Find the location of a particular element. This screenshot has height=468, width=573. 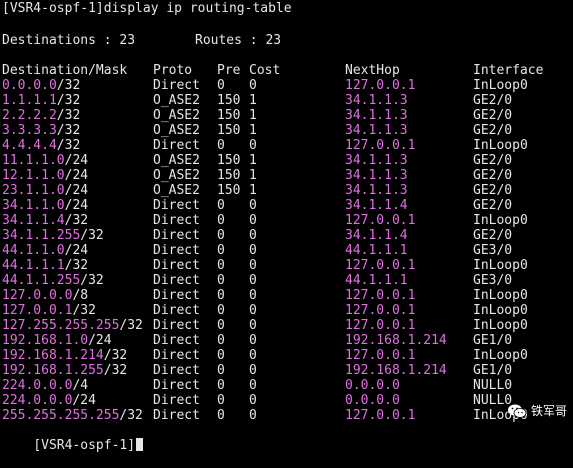

cell-destination: 224.0.0.0/4 is located at coordinates (45, 385).